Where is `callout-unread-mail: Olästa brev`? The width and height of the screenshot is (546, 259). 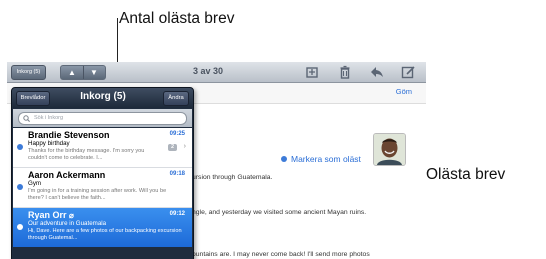
callout-unread-mail: Olästa brev is located at coordinates (466, 174).